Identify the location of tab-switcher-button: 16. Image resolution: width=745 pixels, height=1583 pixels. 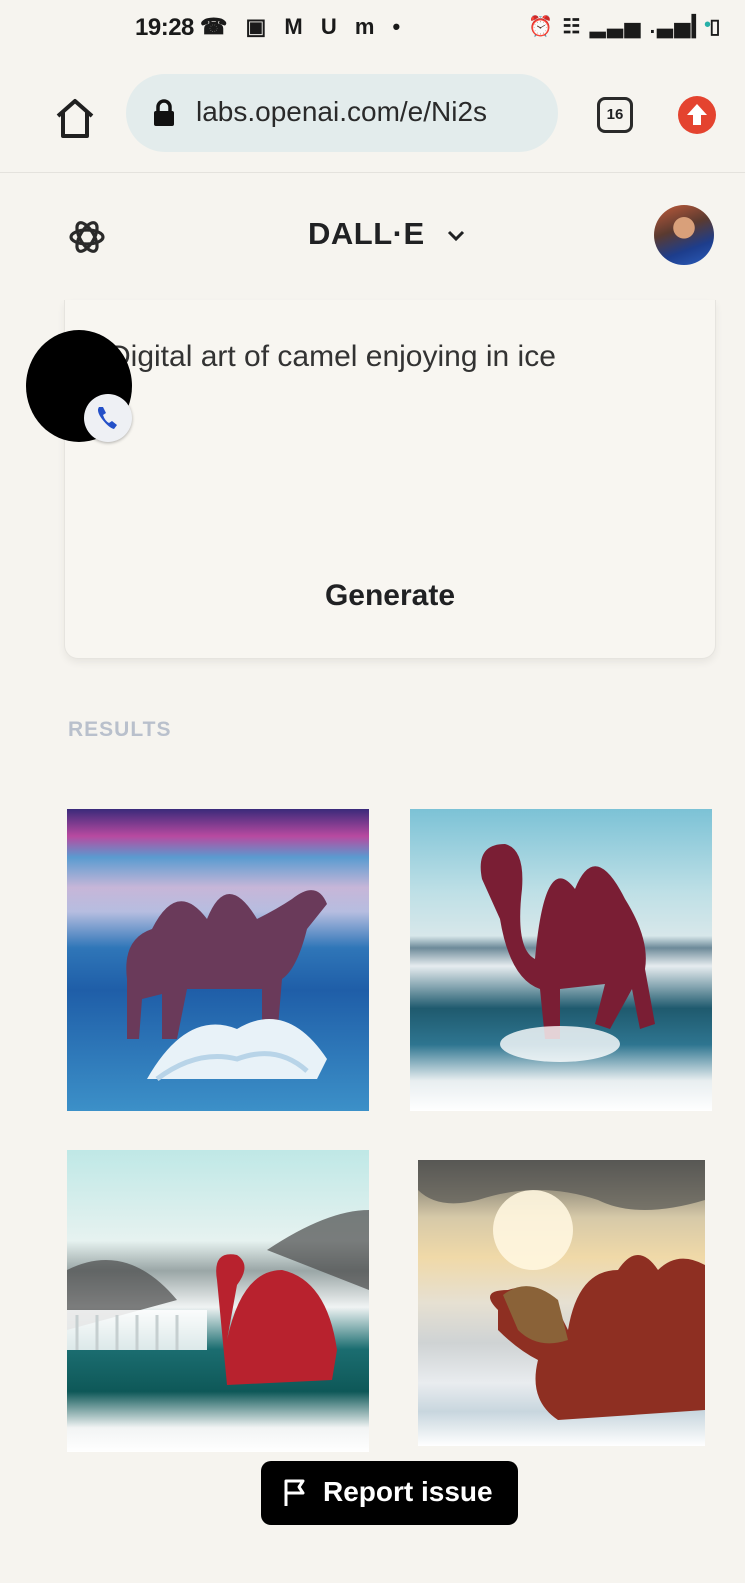
(615, 115).